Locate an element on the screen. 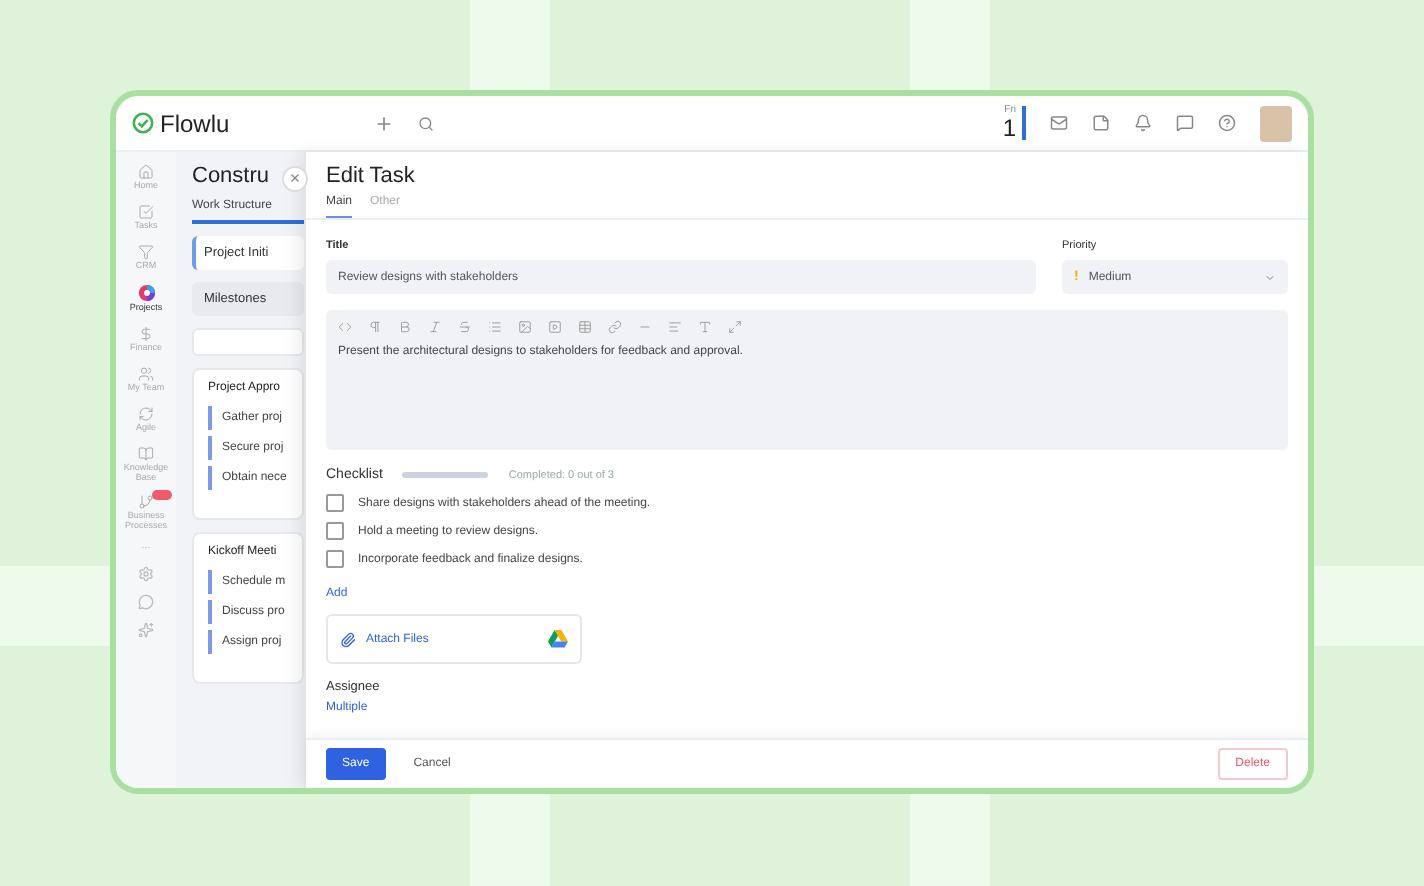 The image size is (1424, 886). funnel-icon is located at coordinates (146, 251).